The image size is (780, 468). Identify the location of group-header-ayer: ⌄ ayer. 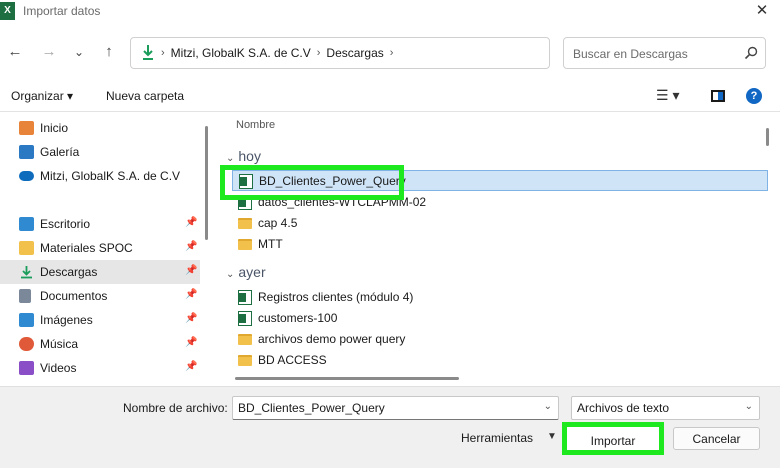
(246, 272).